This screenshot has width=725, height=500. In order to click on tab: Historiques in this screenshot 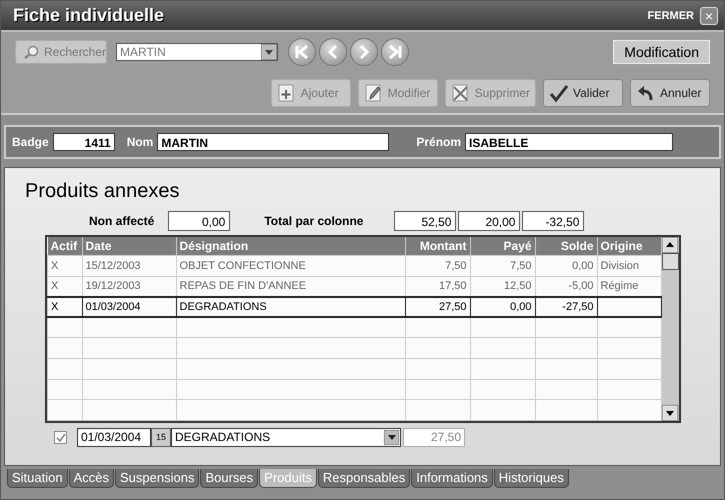, I will do `click(531, 478)`.